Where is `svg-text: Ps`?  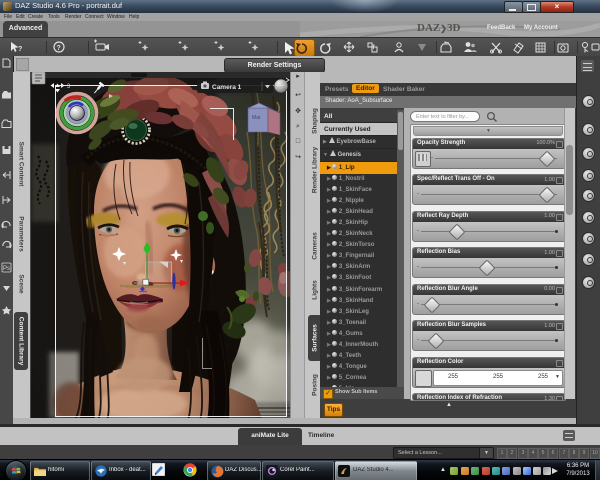
svg-text: Ps is located at coordinates (6, 269).